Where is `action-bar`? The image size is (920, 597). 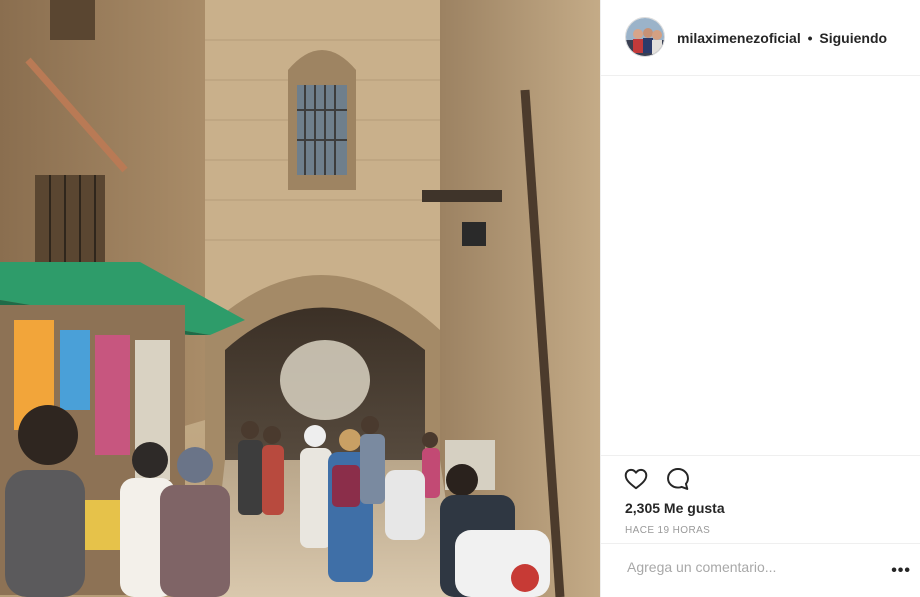 action-bar is located at coordinates (760, 472).